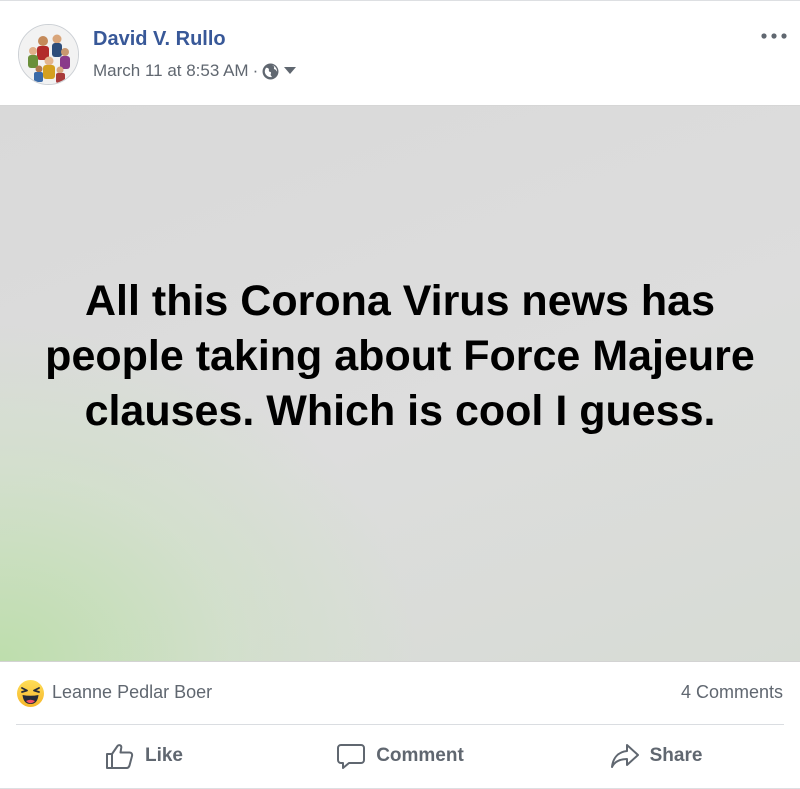 Image resolution: width=800 pixels, height=789 pixels. I want to click on globe-icon, so click(270, 71).